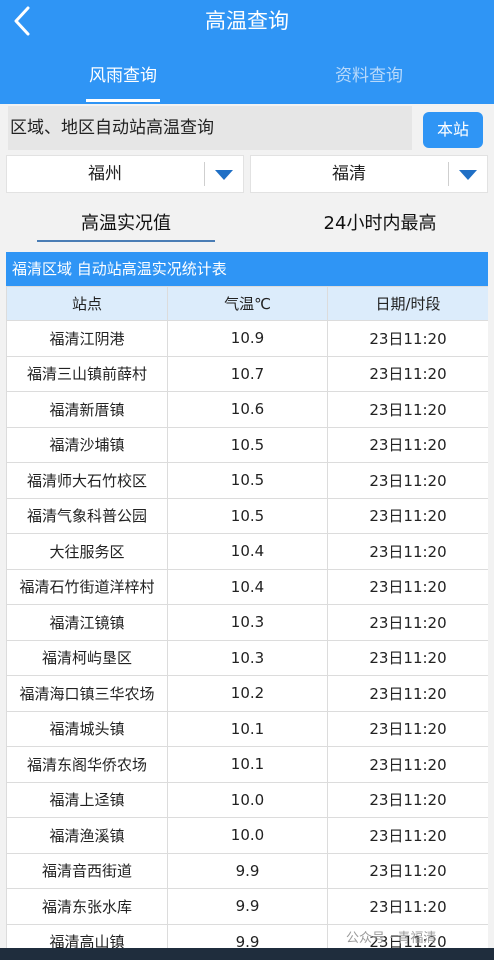  I want to click on table-cell-temperature: 10.2, so click(247, 693).